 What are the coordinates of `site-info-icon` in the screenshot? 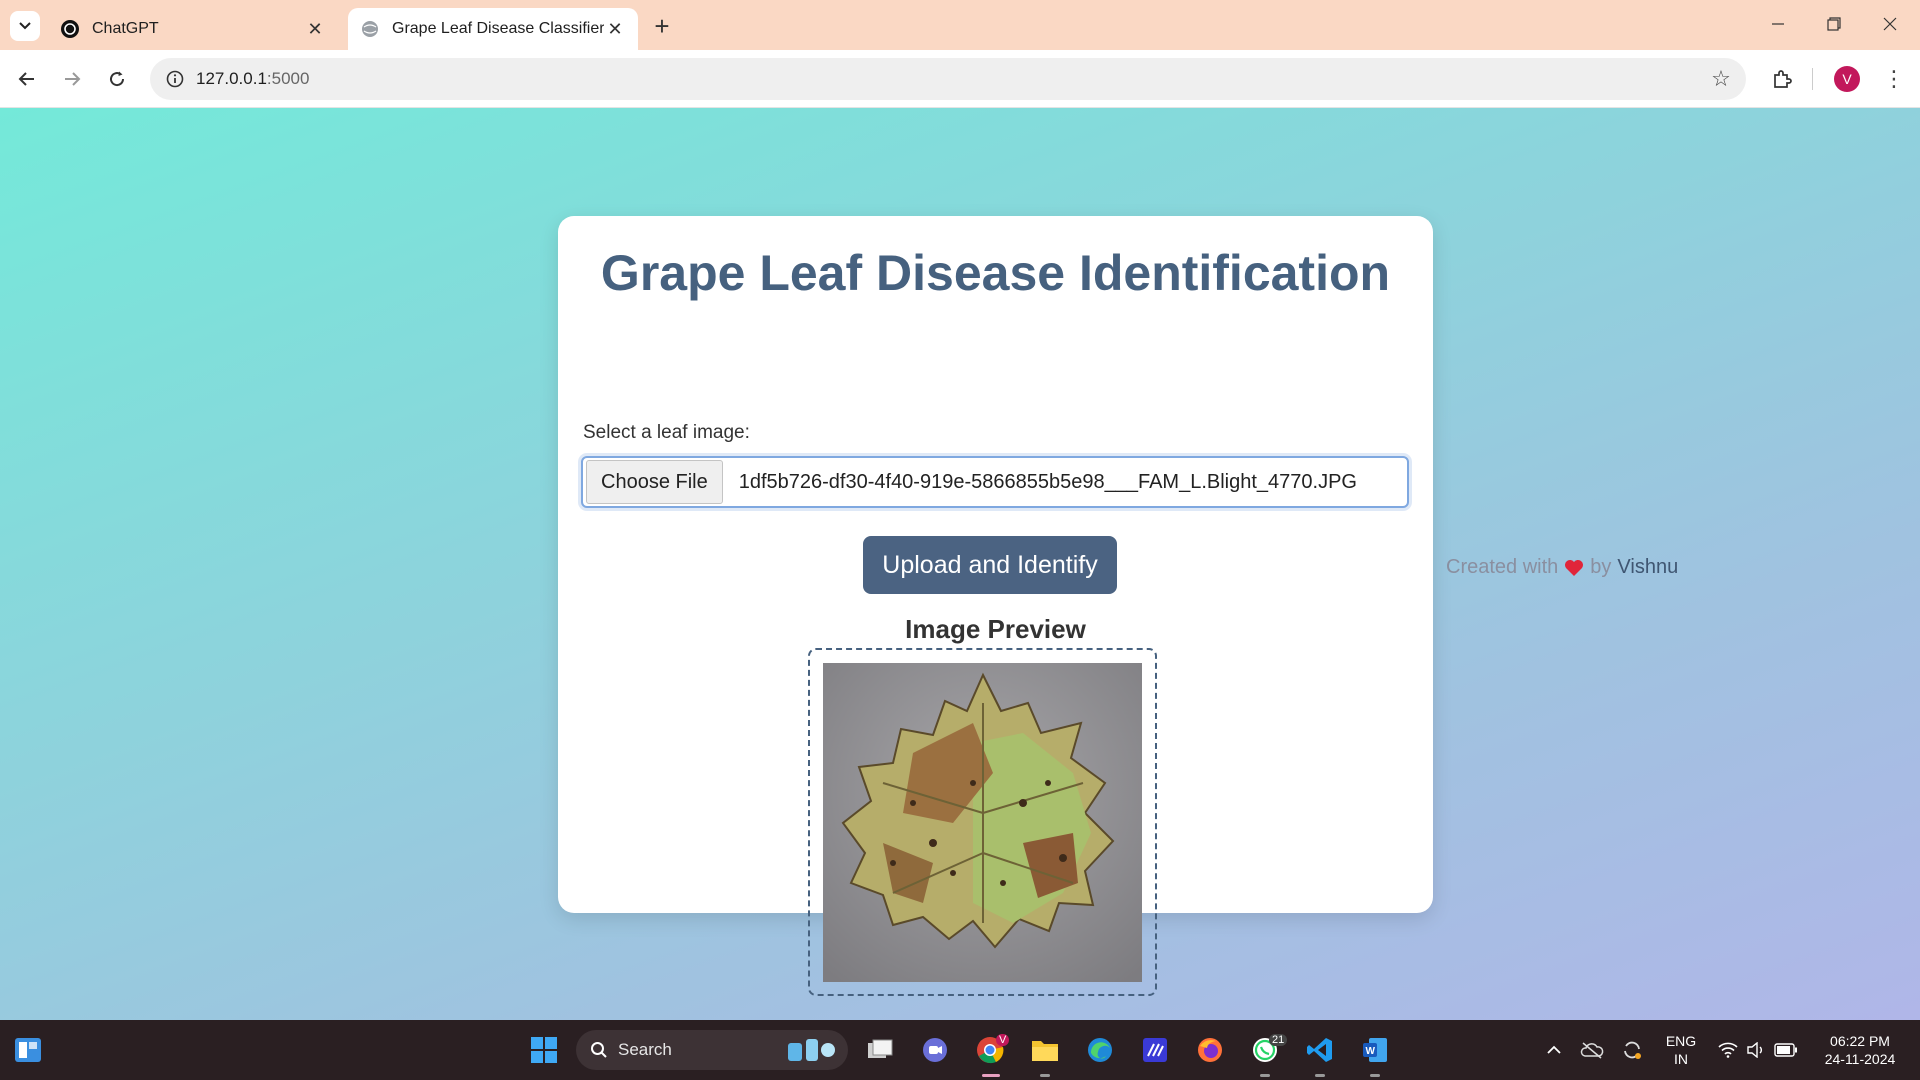 It's located at (175, 79).